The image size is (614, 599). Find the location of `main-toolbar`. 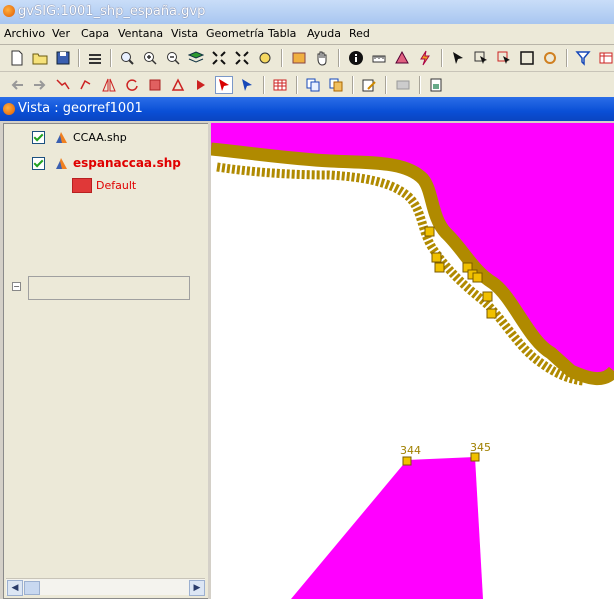

main-toolbar is located at coordinates (307, 58).